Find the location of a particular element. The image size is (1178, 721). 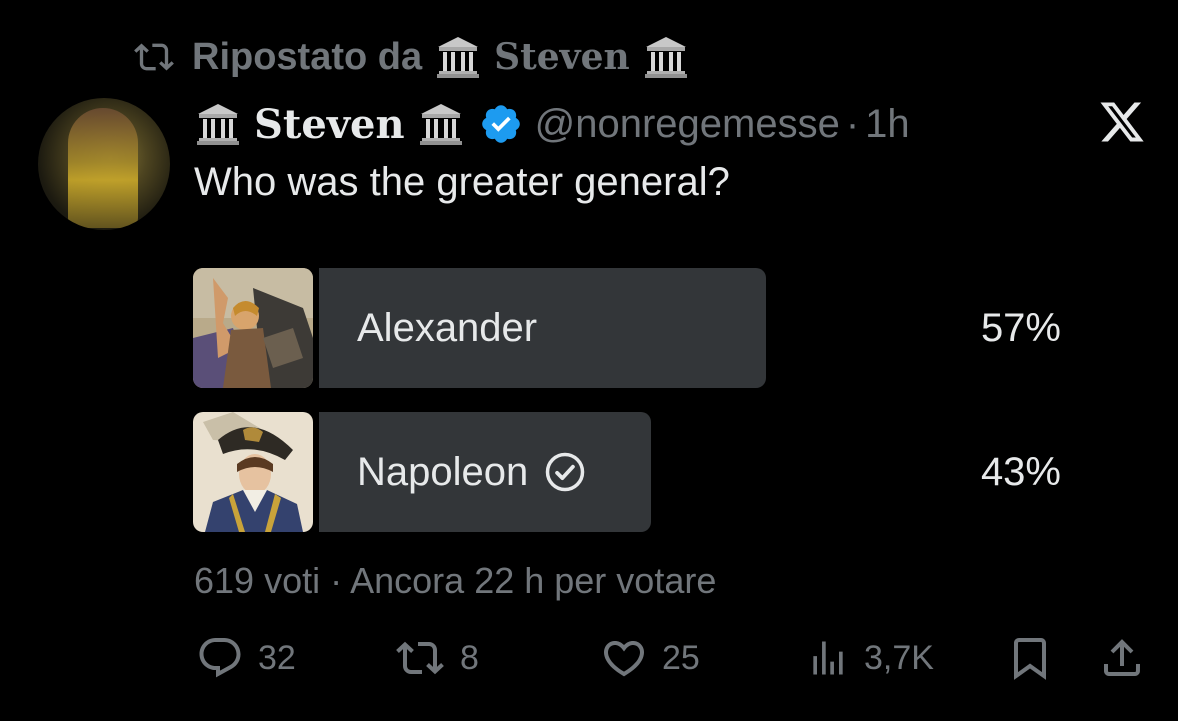

repost-prefix: Ripostato da is located at coordinates (307, 56).